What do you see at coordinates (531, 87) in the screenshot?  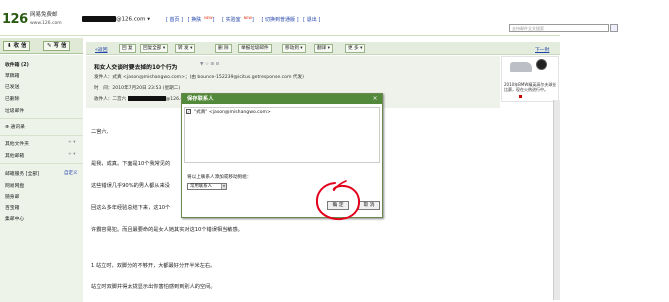 I see `ad-text: 2010年BMW精英高尔夫球业比赛，现在火热进行中。` at bounding box center [531, 87].